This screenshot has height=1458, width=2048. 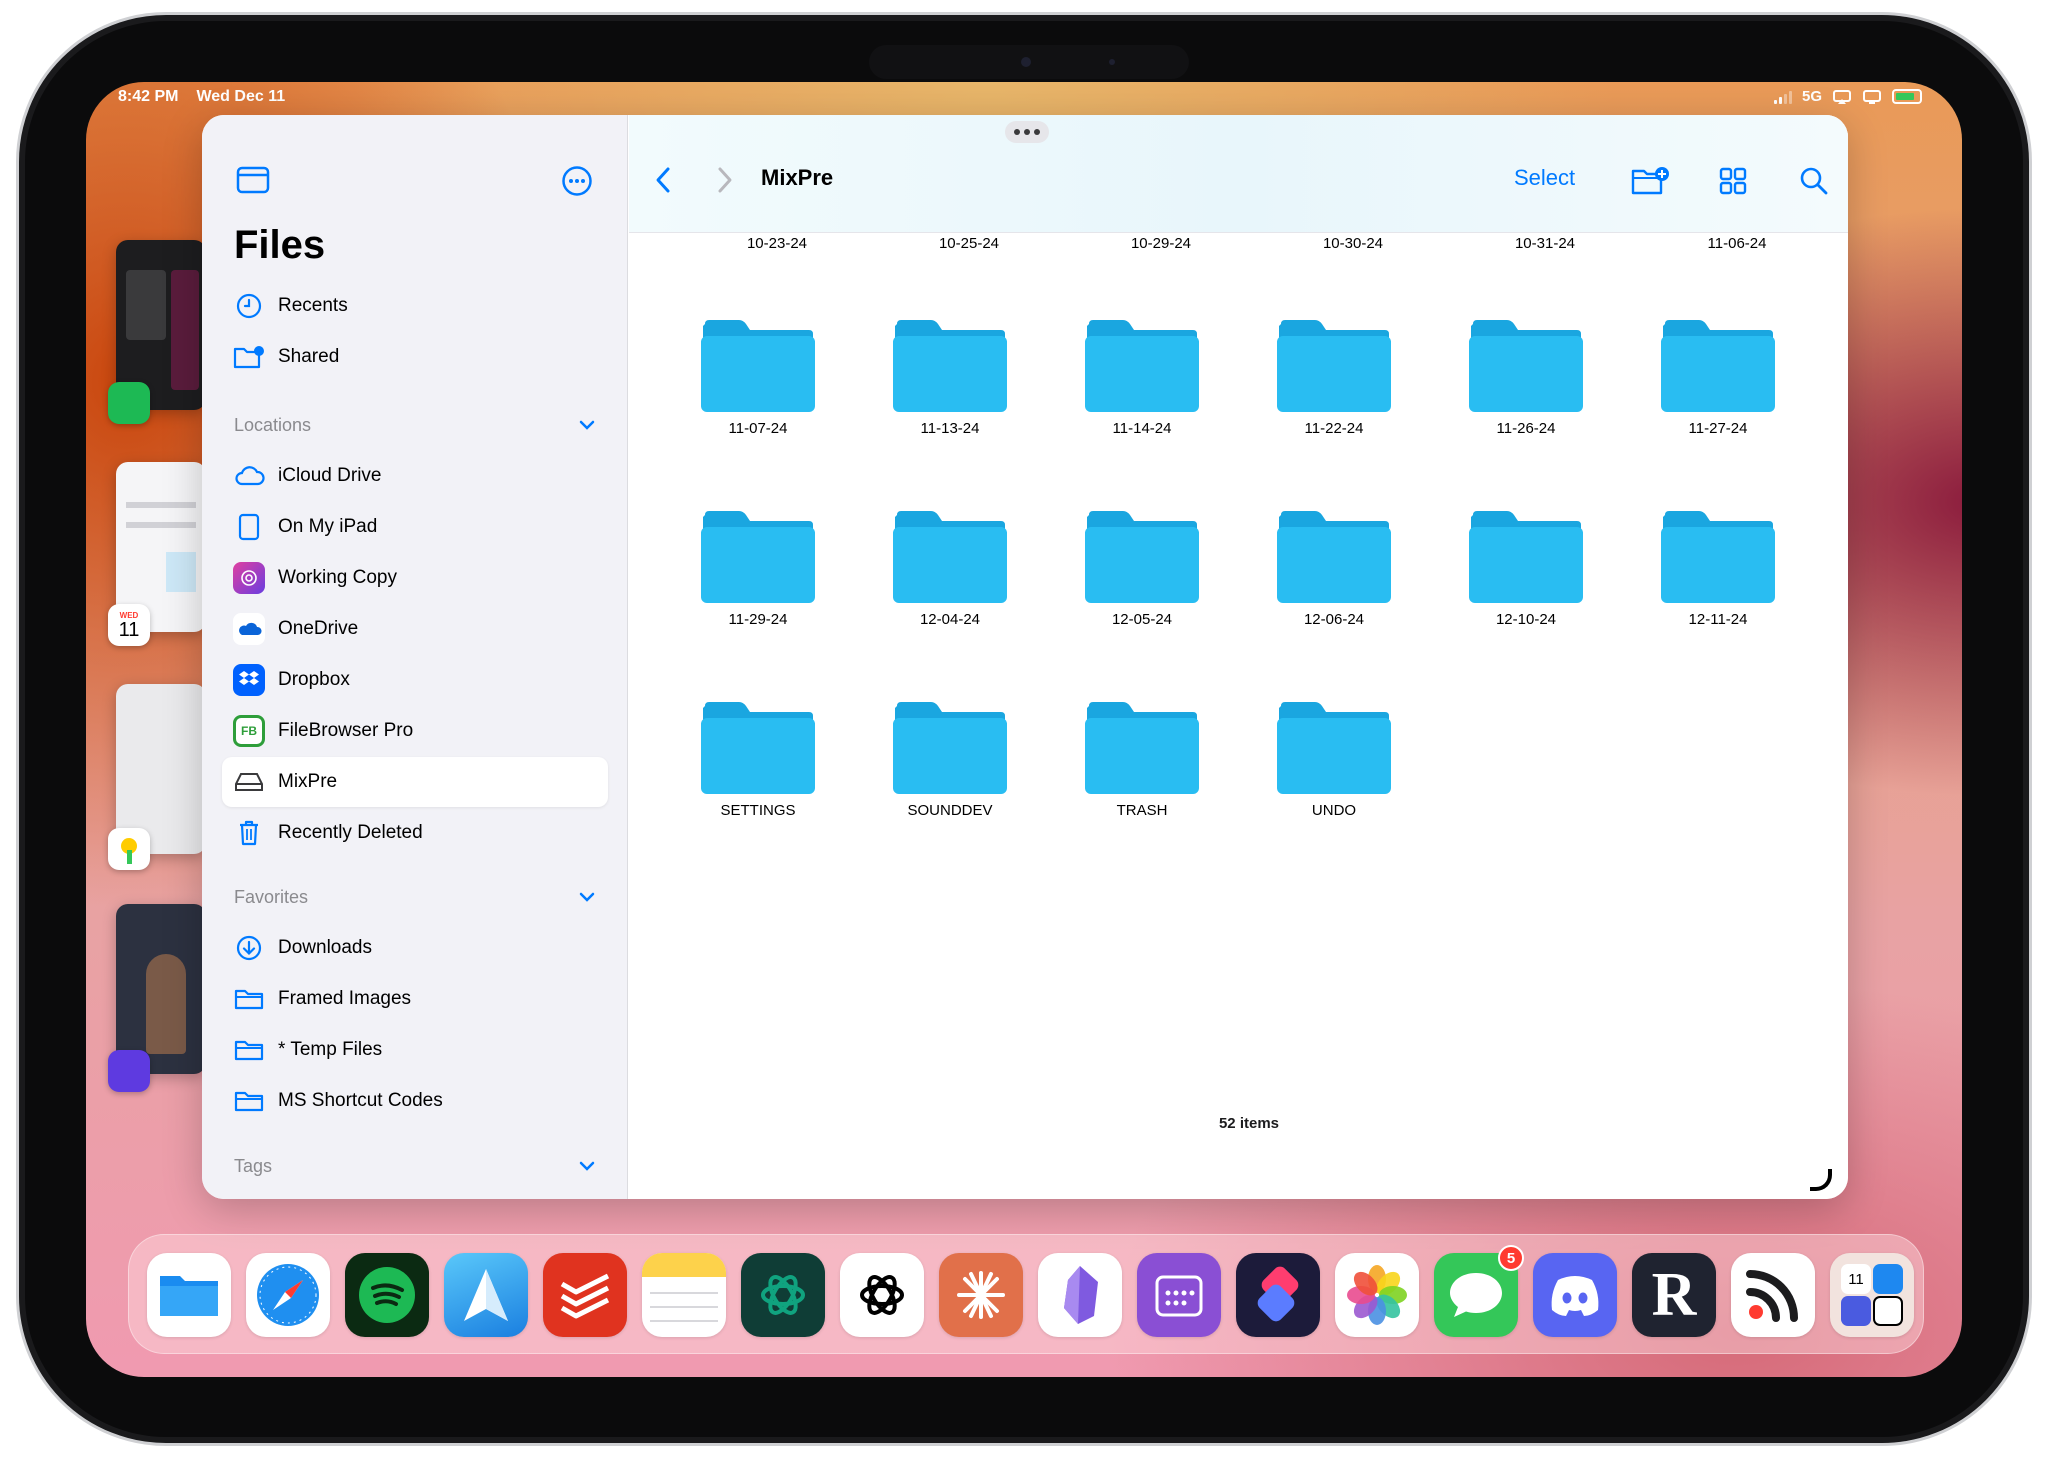 What do you see at coordinates (947, 762) in the screenshot?
I see `folder-item: SOUNDDEV` at bounding box center [947, 762].